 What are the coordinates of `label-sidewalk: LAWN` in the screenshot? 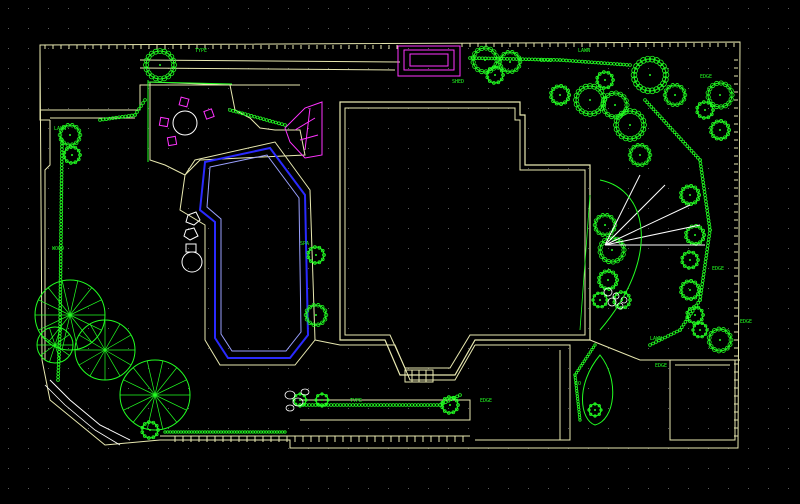 It's located at (60, 129).